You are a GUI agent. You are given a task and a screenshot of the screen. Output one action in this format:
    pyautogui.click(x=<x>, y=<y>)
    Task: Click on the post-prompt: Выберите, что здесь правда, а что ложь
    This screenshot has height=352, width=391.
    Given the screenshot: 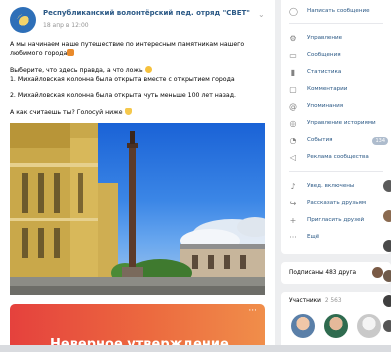 What is the action you would take?
    pyautogui.click(x=137, y=70)
    